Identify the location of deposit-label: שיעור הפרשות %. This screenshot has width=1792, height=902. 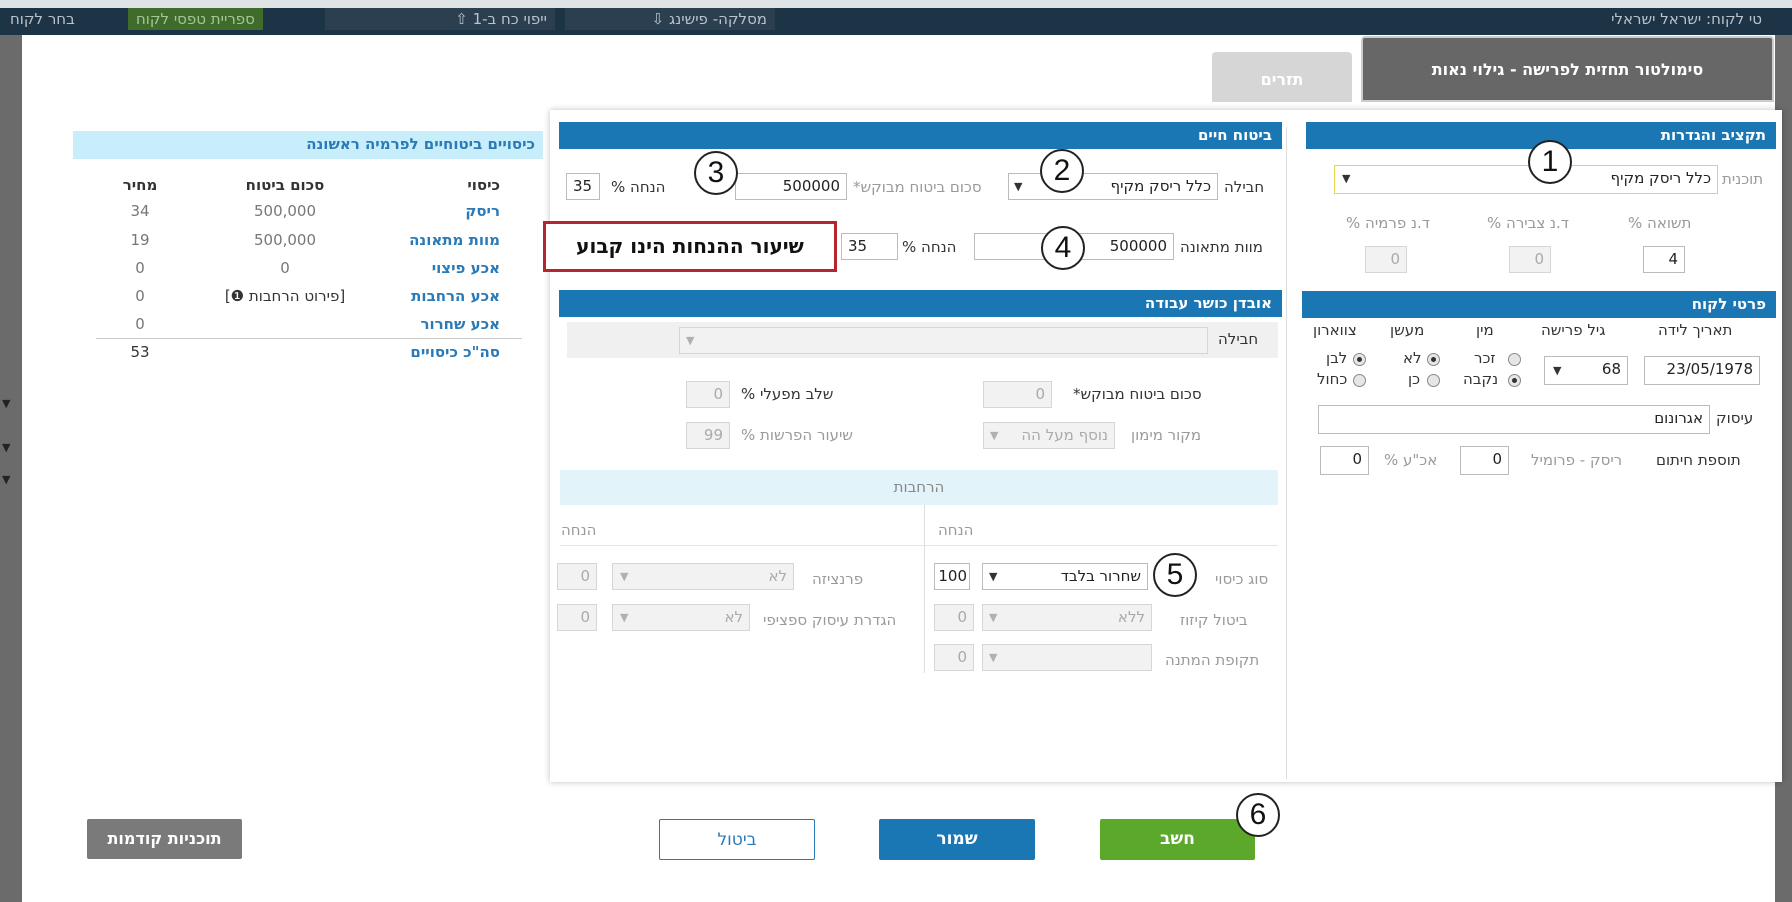
(797, 435).